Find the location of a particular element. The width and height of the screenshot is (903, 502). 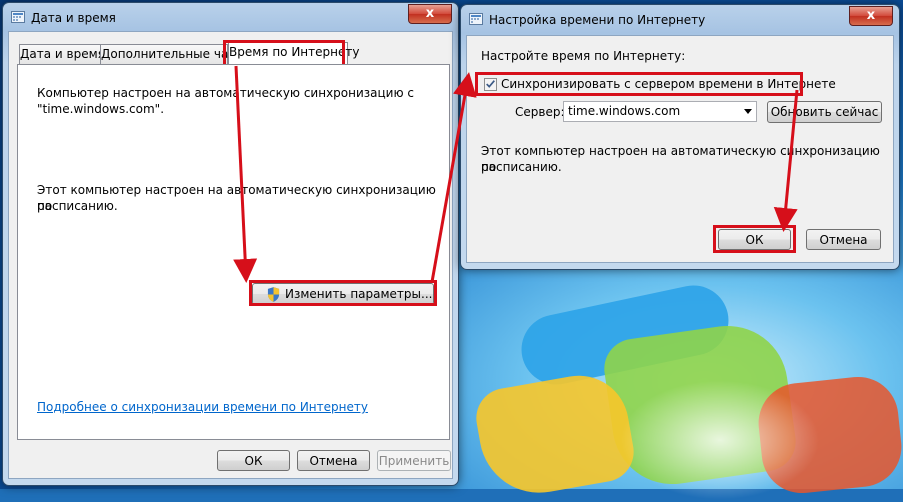

settings-titlebar: Настройка времени по Интернету x is located at coordinates (680, 19).